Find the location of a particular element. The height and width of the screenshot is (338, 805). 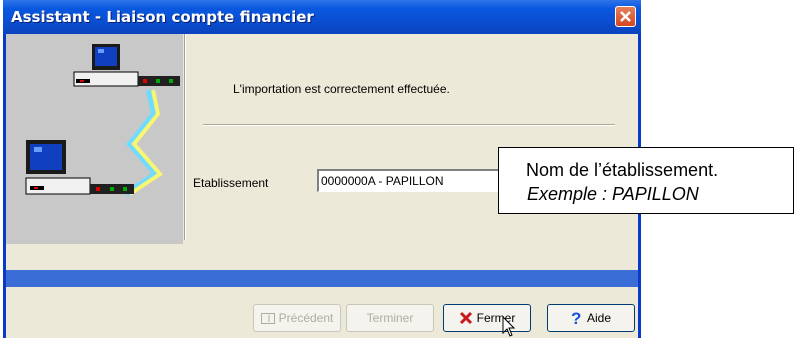

wizard-illustration is located at coordinates (94, 139).